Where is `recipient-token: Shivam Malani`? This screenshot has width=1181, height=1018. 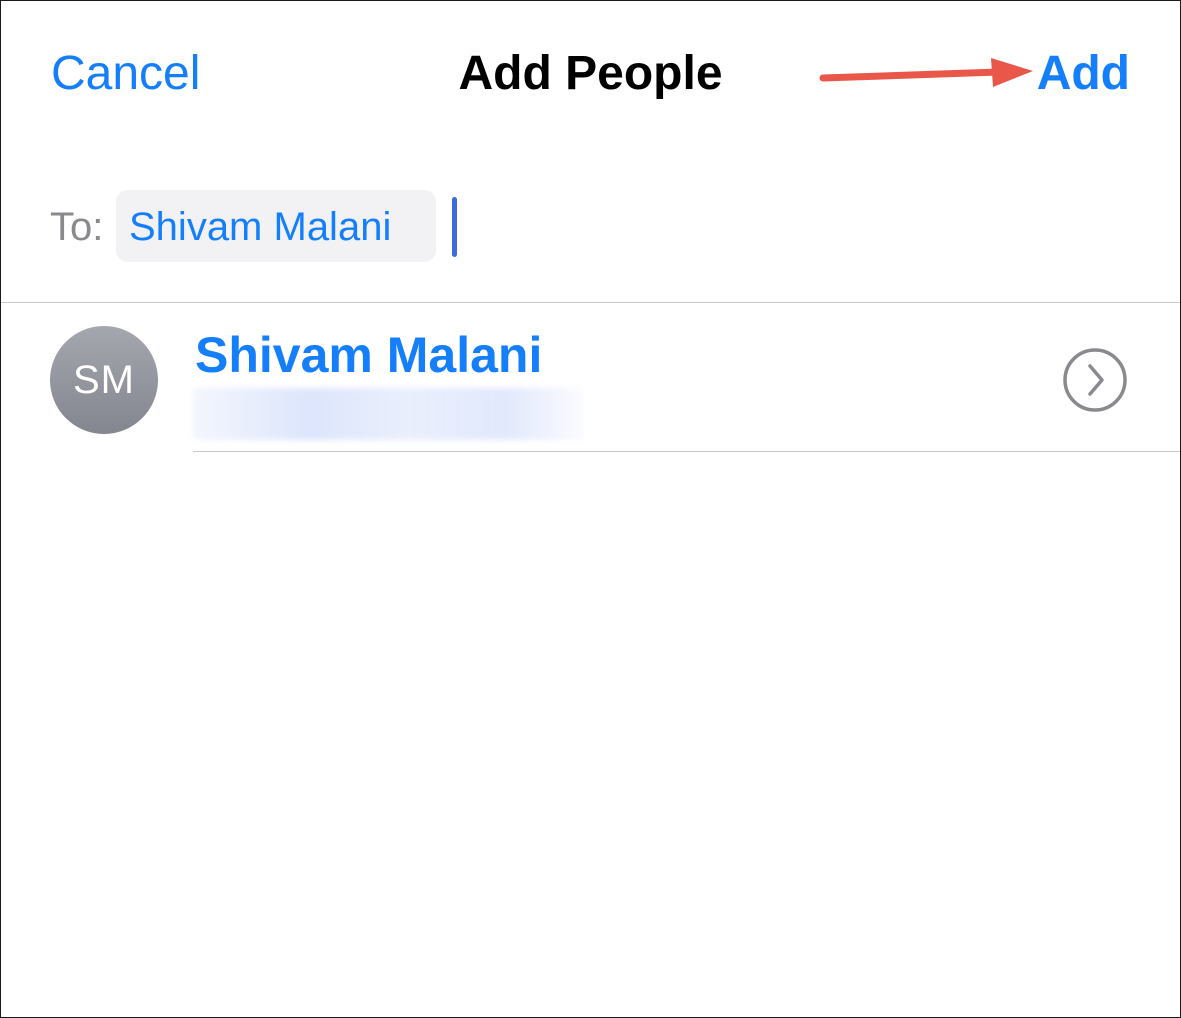
recipient-token: Shivam Malani is located at coordinates (276, 226).